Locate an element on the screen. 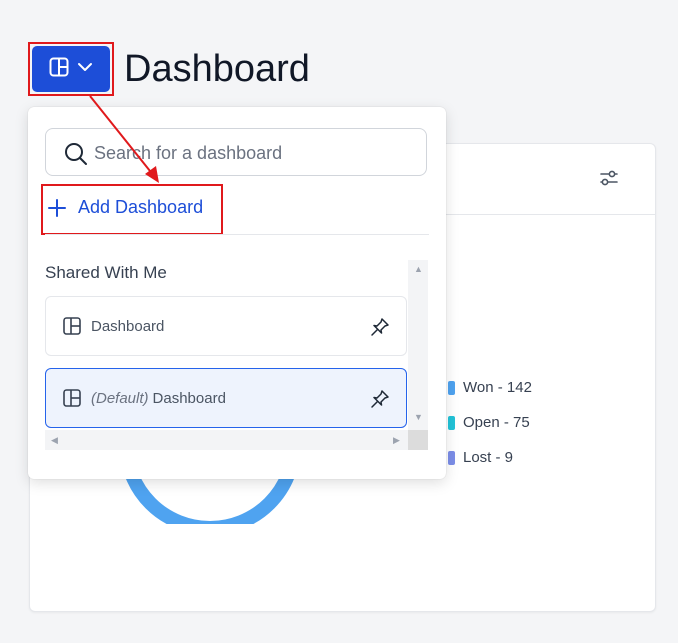  dashboard-list-item-default: (Default) Dashboard is located at coordinates (226, 398).